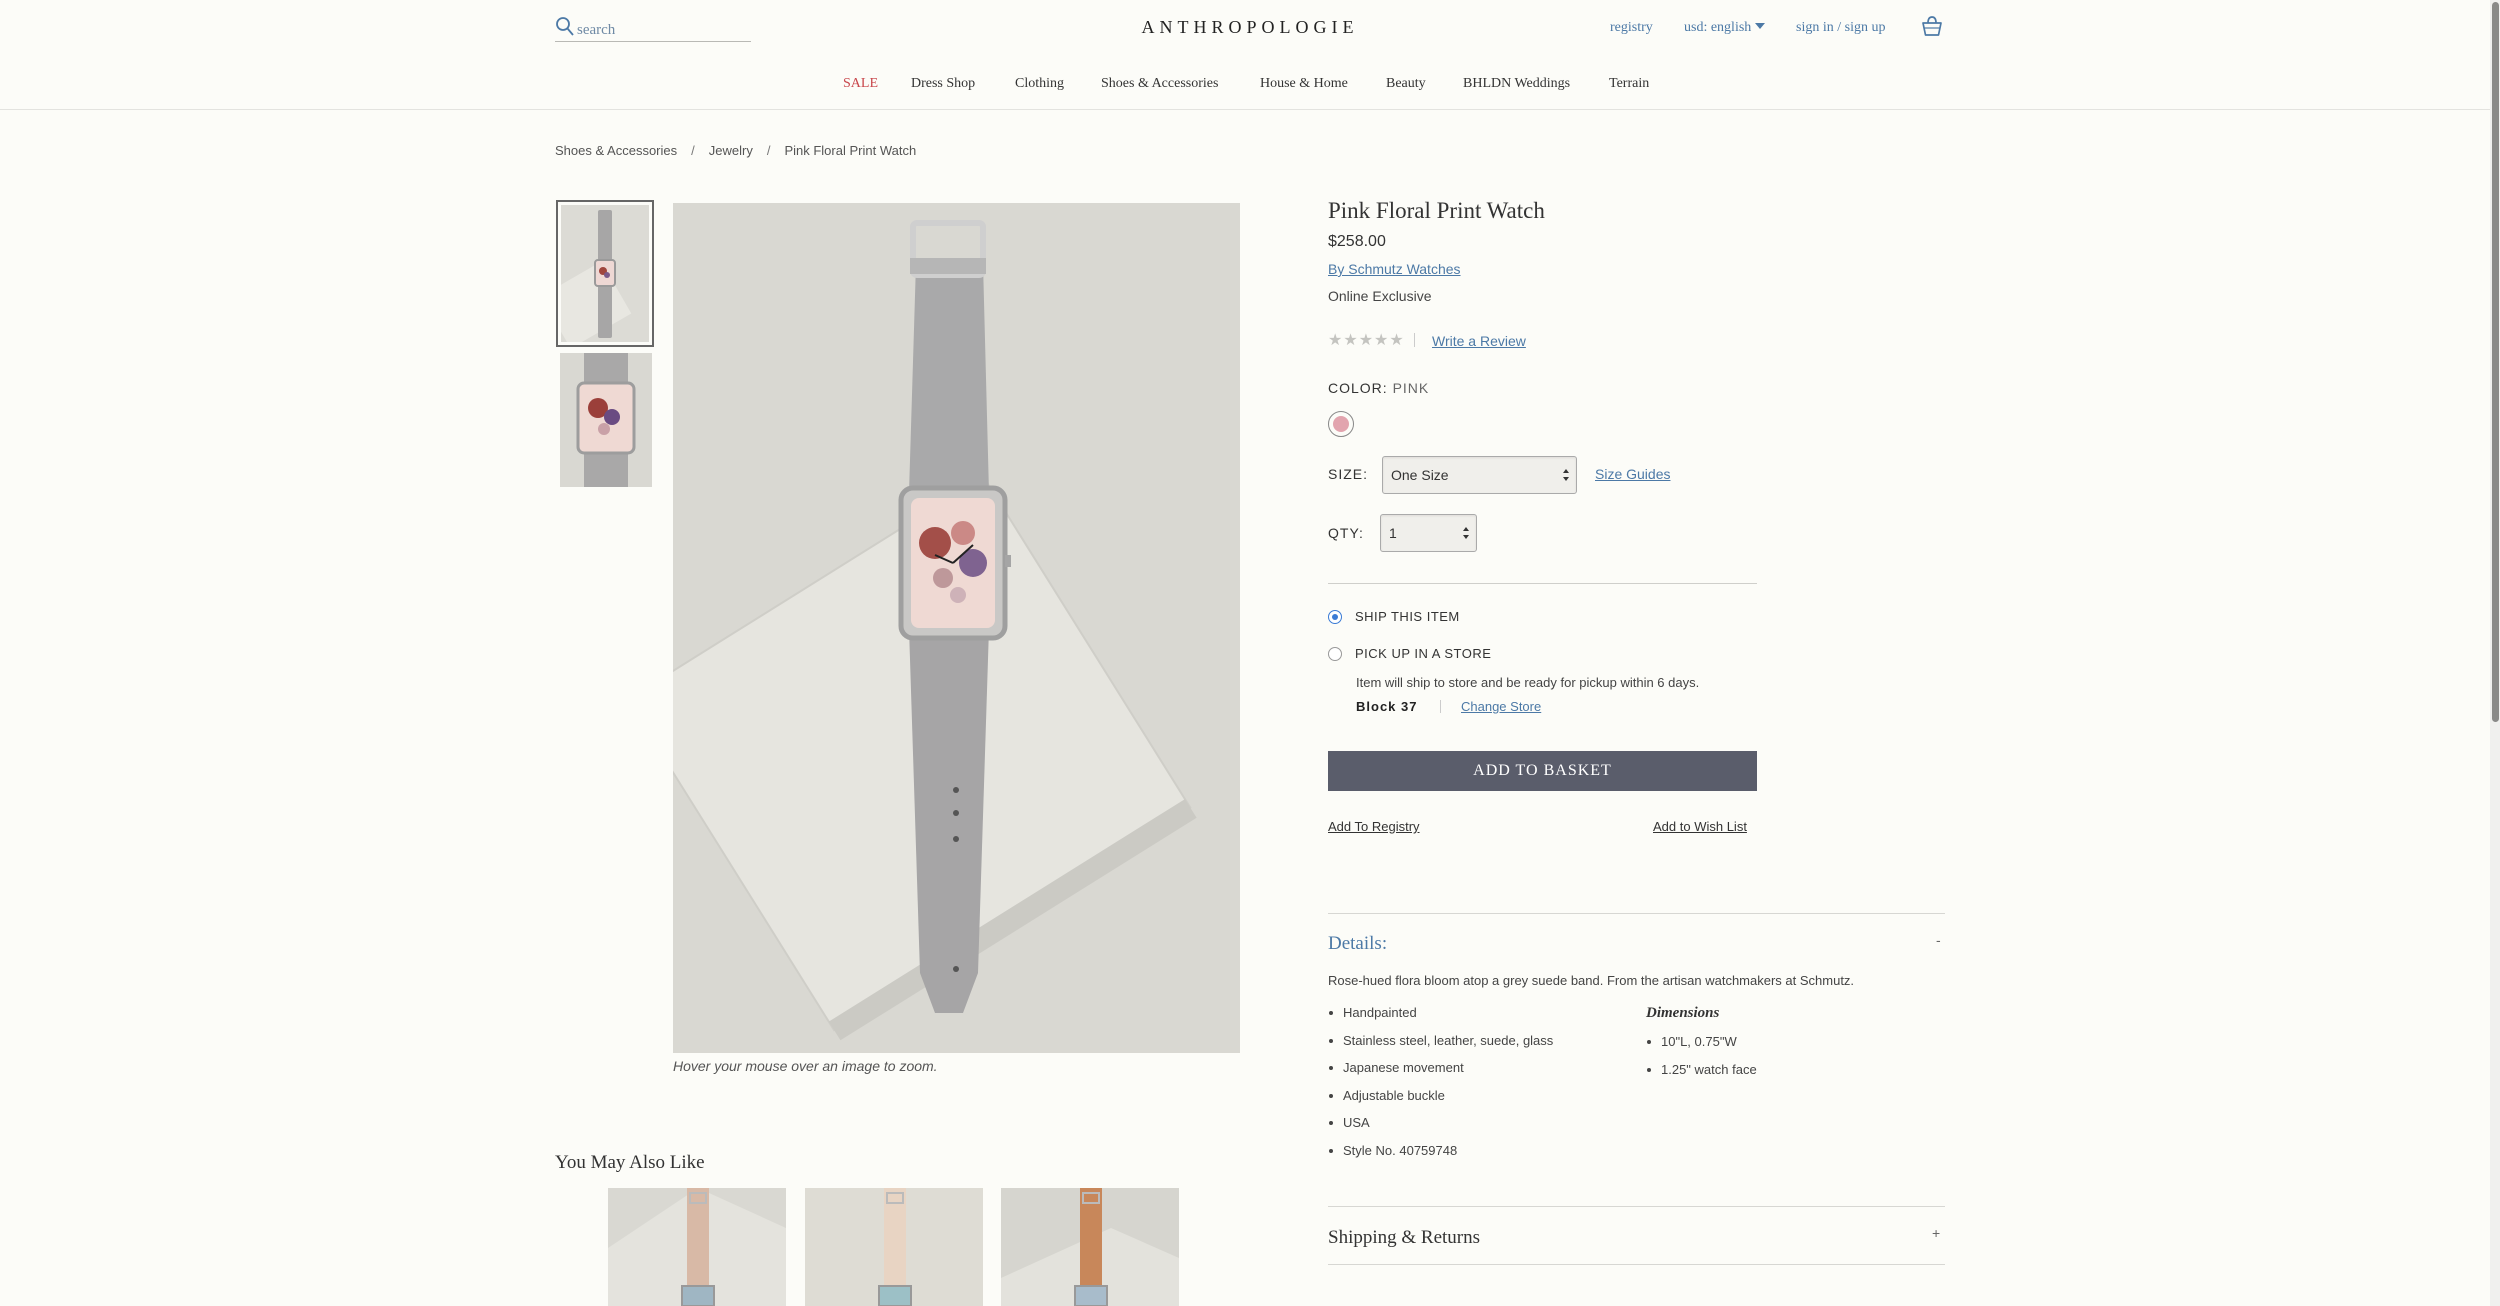  What do you see at coordinates (1407, 616) in the screenshot?
I see `ship-this-item-label: SHIP THIS ITEM` at bounding box center [1407, 616].